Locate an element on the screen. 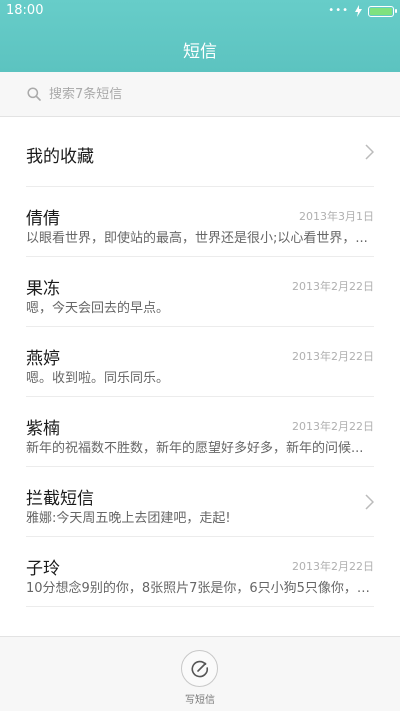 The width and height of the screenshot is (400, 711). battery-level is located at coordinates (381, 11).